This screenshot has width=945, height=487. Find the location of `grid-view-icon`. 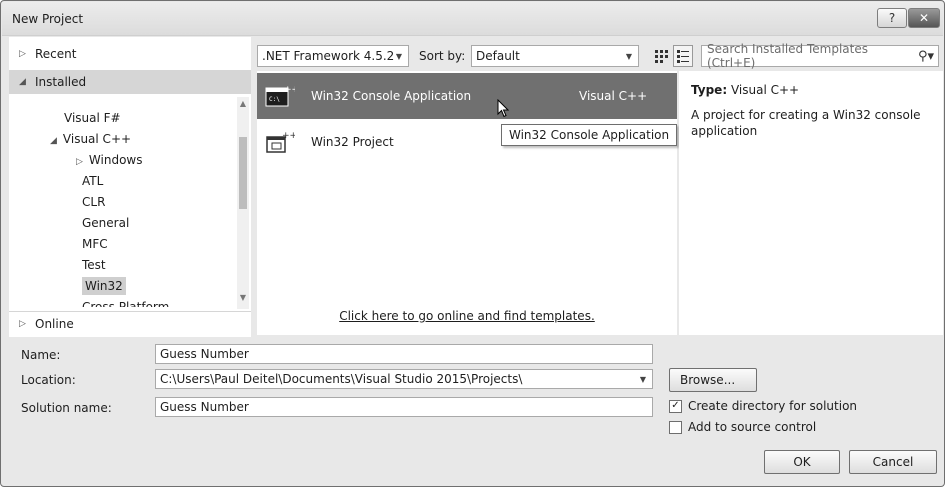

grid-view-icon is located at coordinates (661, 56).